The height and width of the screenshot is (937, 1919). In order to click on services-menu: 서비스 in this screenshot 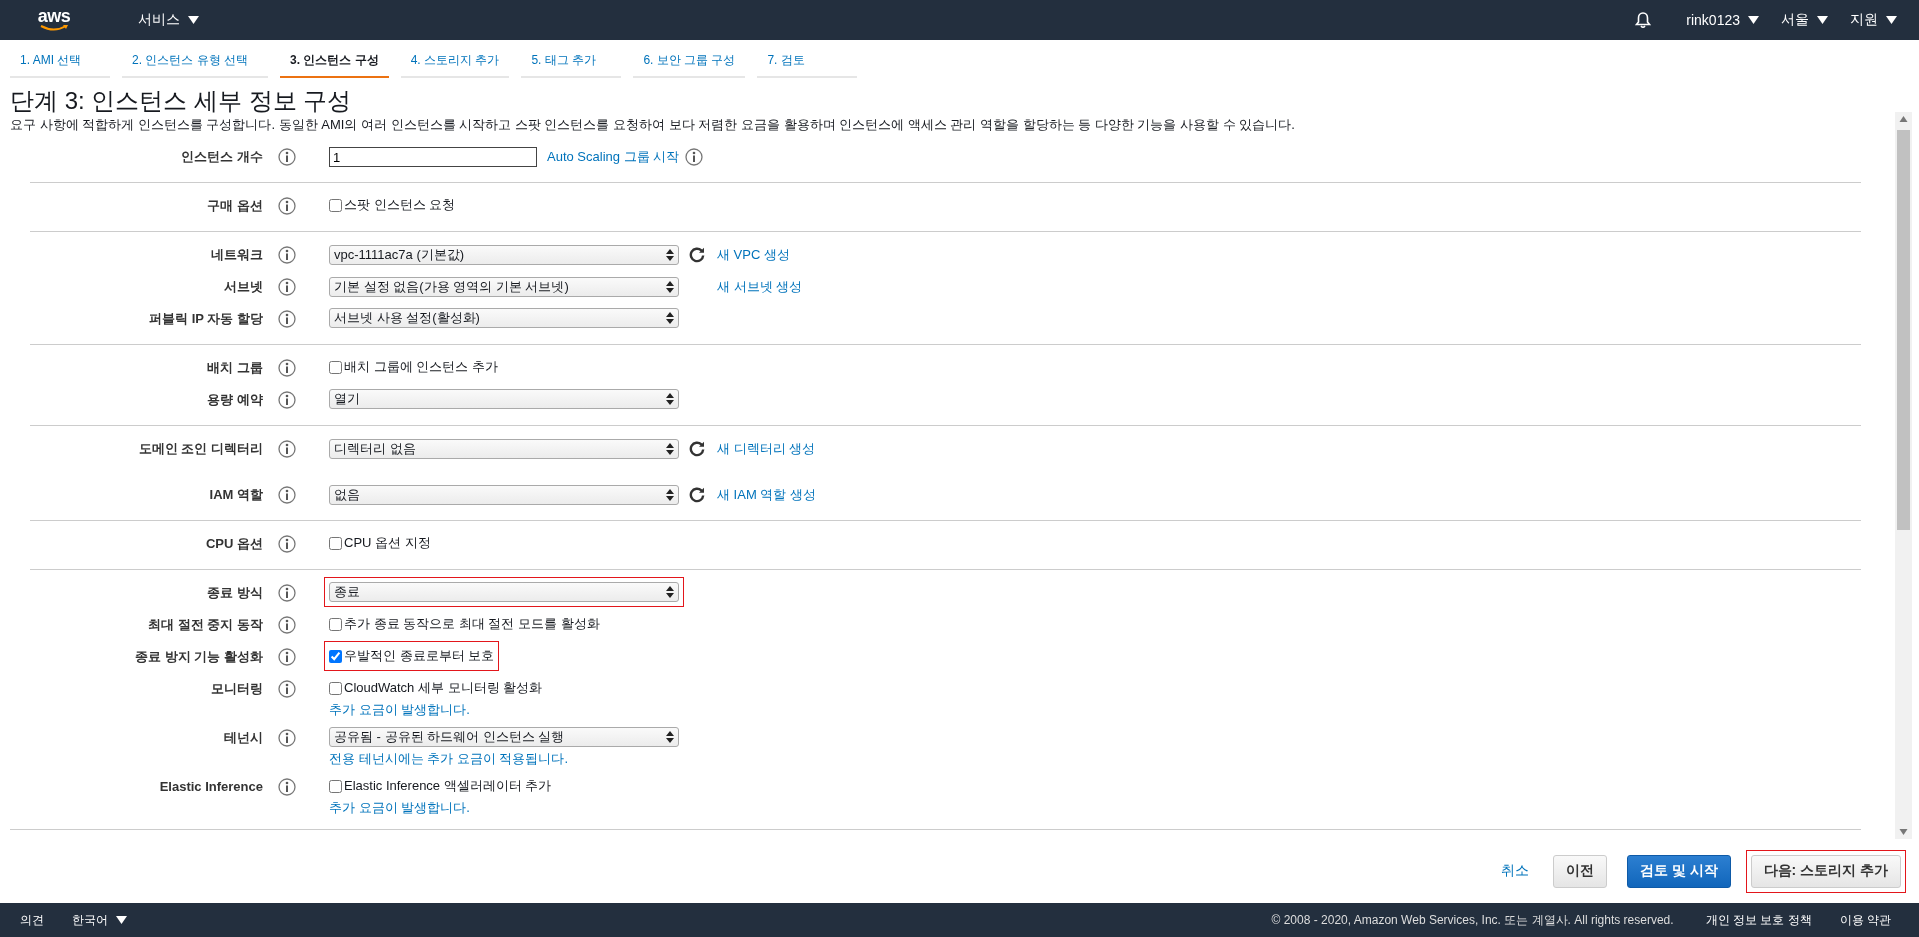, I will do `click(168, 20)`.